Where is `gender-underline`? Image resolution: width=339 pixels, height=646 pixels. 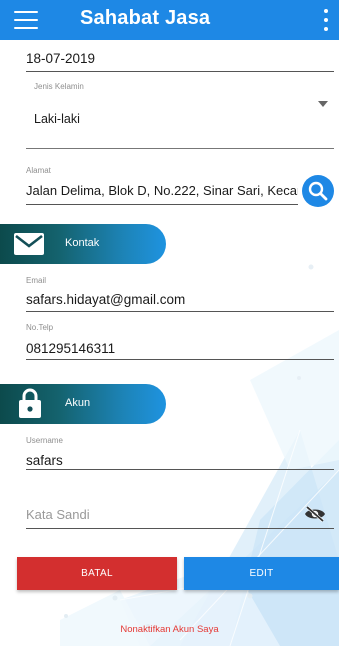 gender-underline is located at coordinates (180, 148).